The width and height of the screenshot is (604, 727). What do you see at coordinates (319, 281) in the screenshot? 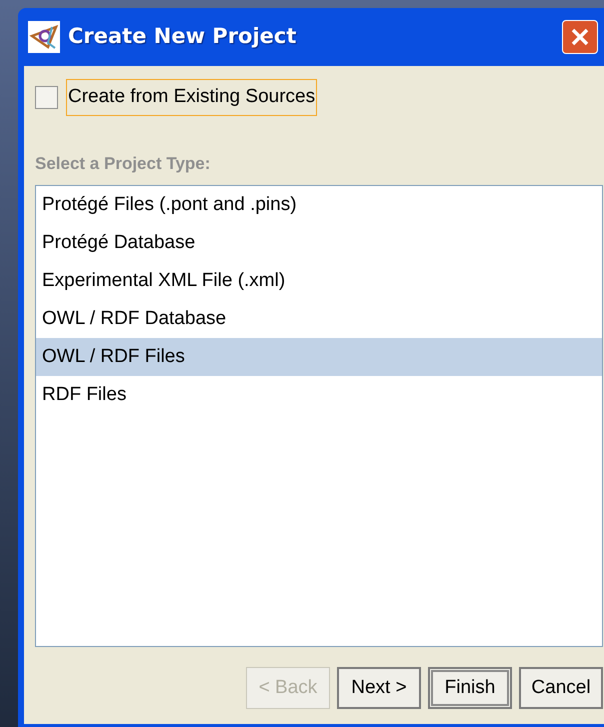
I see `list-item: Experimental XML File (.xml)` at bounding box center [319, 281].